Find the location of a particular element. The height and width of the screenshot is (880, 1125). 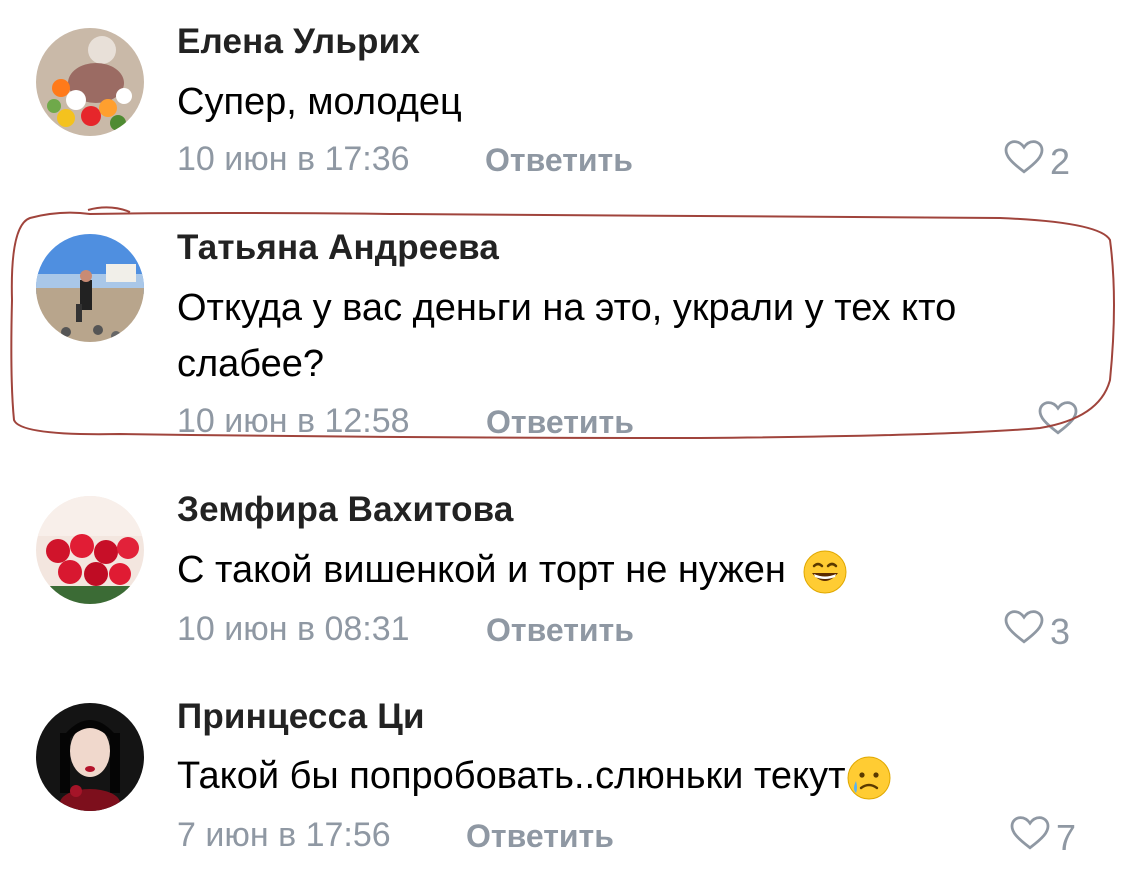

like-button is located at coordinates (1061, 422).